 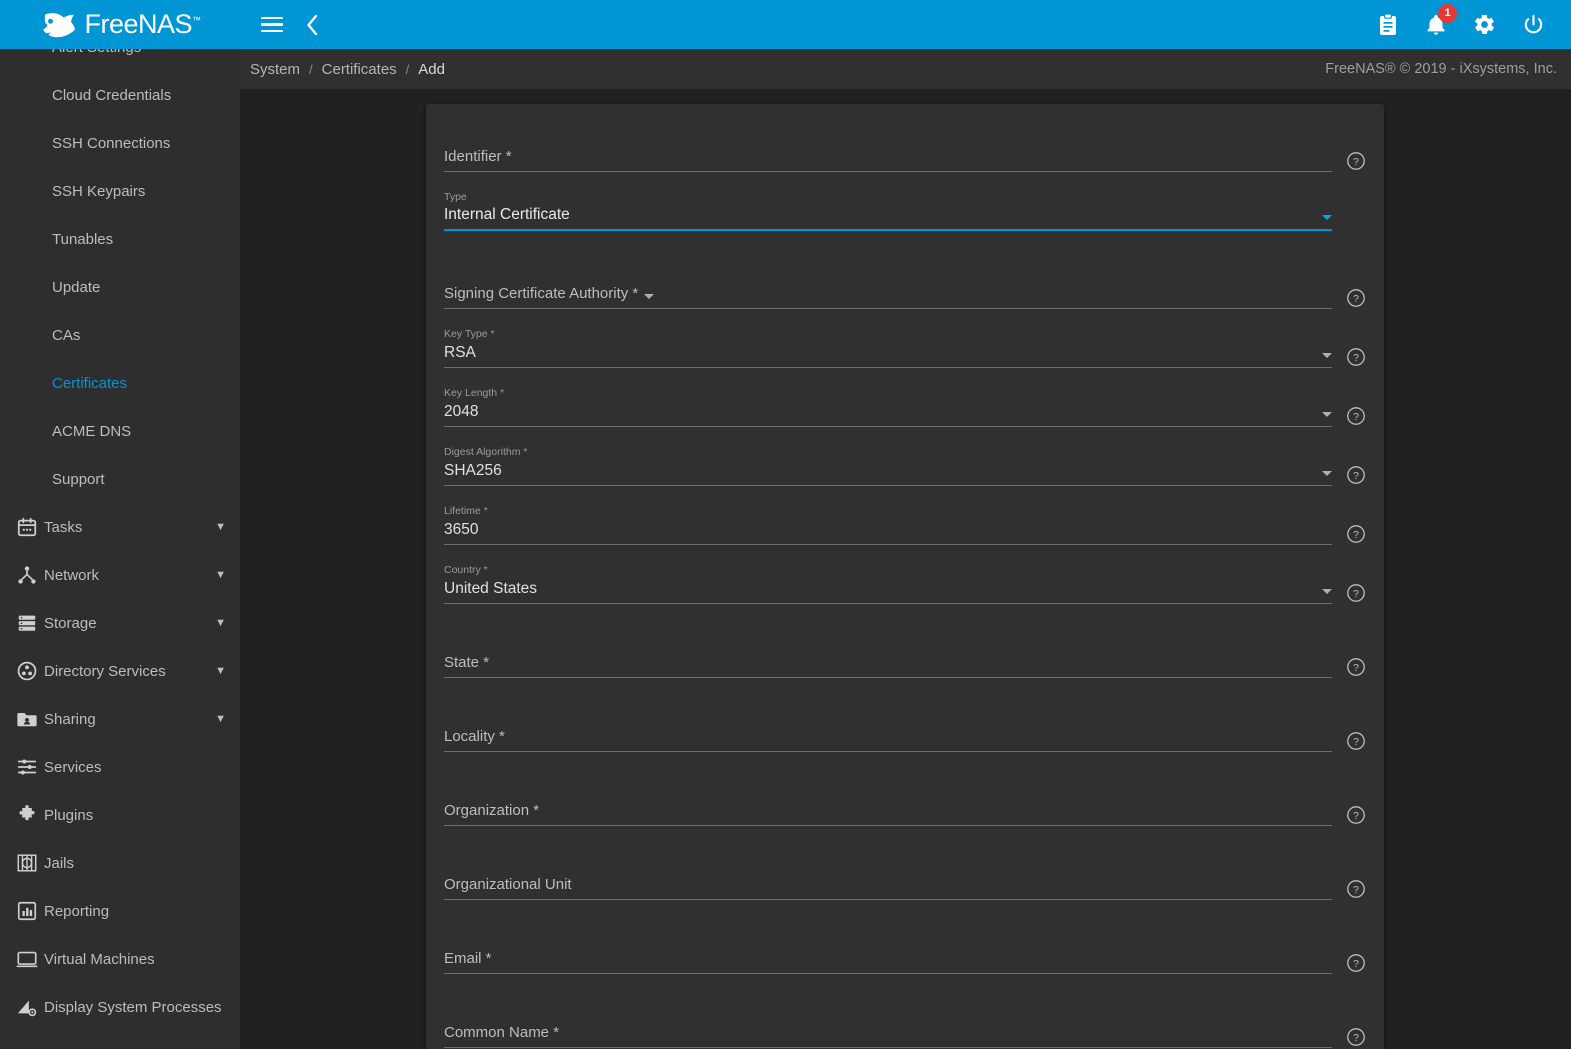 I want to click on type-select-value: Internal Certificate, so click(x=880, y=216).